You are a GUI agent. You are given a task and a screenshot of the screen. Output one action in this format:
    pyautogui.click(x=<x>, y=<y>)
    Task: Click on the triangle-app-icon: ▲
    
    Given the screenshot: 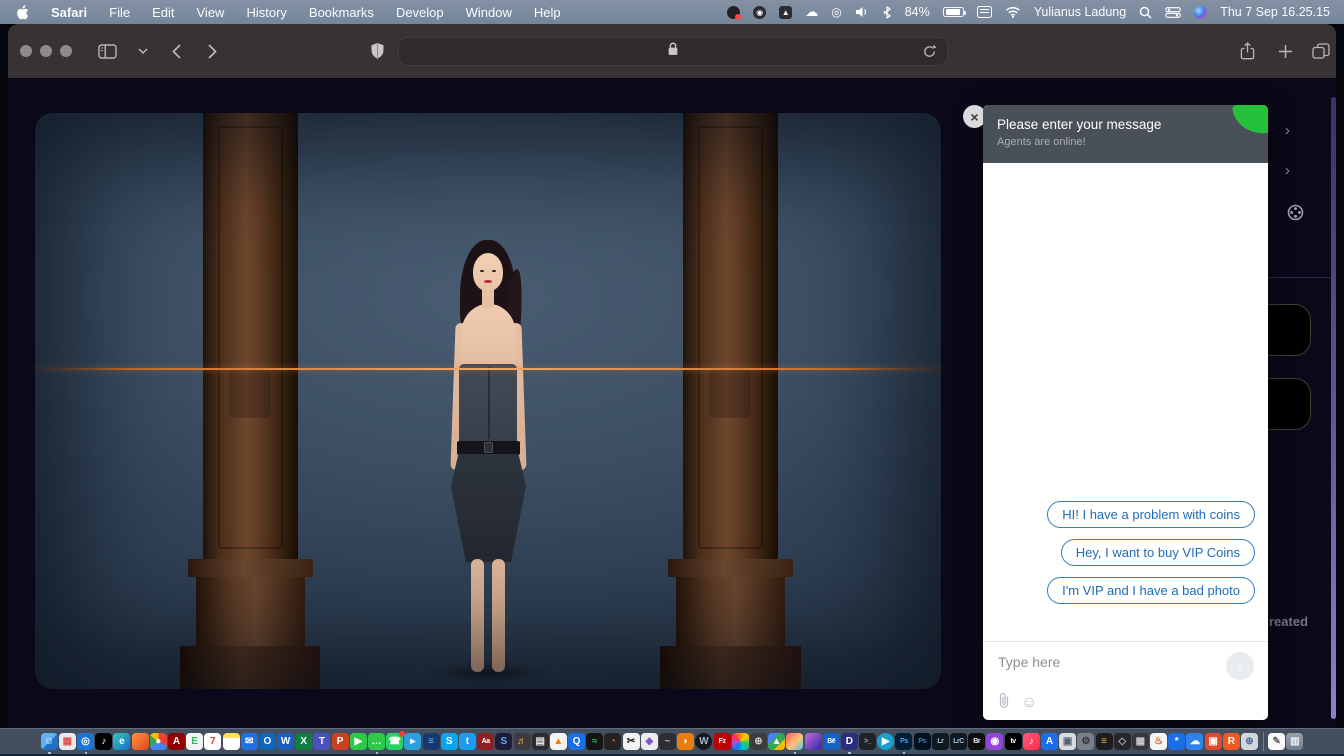 What is the action you would take?
    pyautogui.click(x=786, y=12)
    